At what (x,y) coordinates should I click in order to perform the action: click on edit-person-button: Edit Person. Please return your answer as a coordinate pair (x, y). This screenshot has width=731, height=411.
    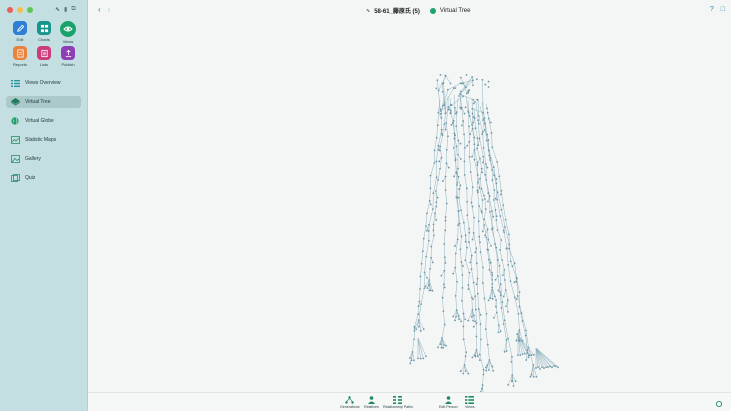
    Looking at the image, I should click on (448, 402).